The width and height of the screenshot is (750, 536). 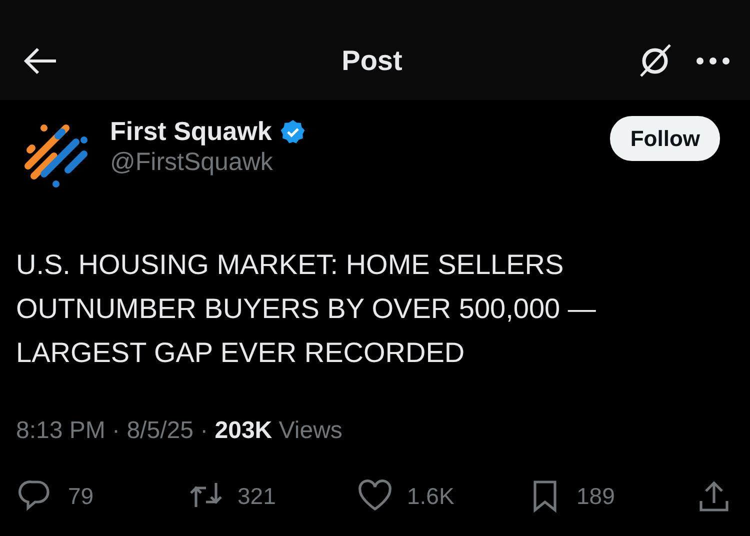 What do you see at coordinates (78, 496) in the screenshot?
I see `reply-button: 79` at bounding box center [78, 496].